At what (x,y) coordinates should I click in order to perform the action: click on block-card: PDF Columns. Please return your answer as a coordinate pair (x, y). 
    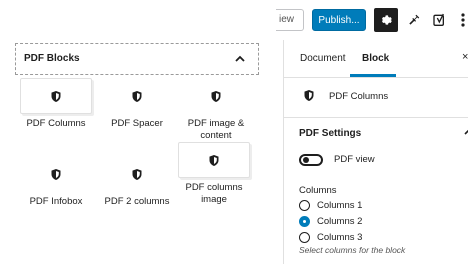
    Looking at the image, I should click on (376, 98).